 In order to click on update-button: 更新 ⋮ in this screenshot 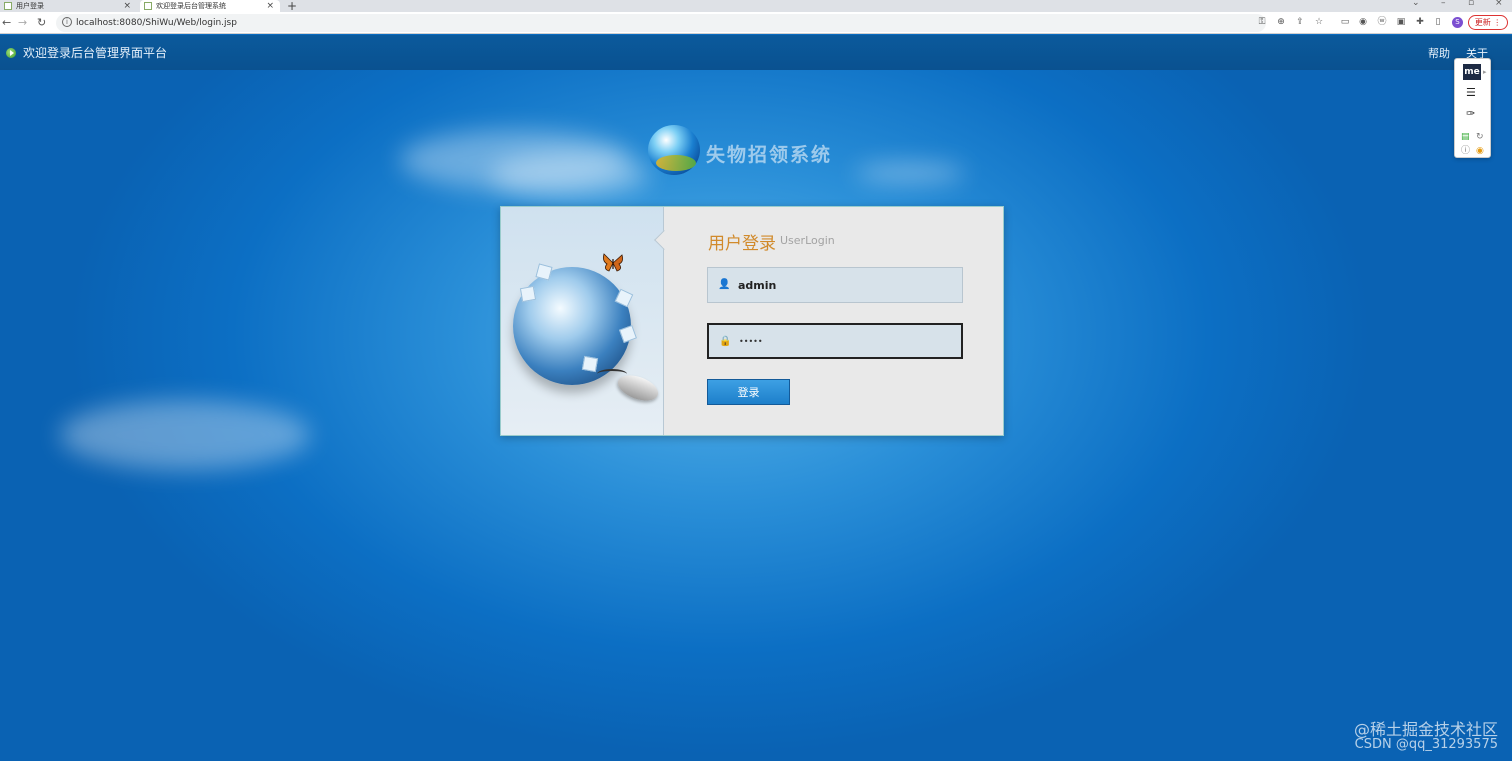, I will do `click(1488, 22)`.